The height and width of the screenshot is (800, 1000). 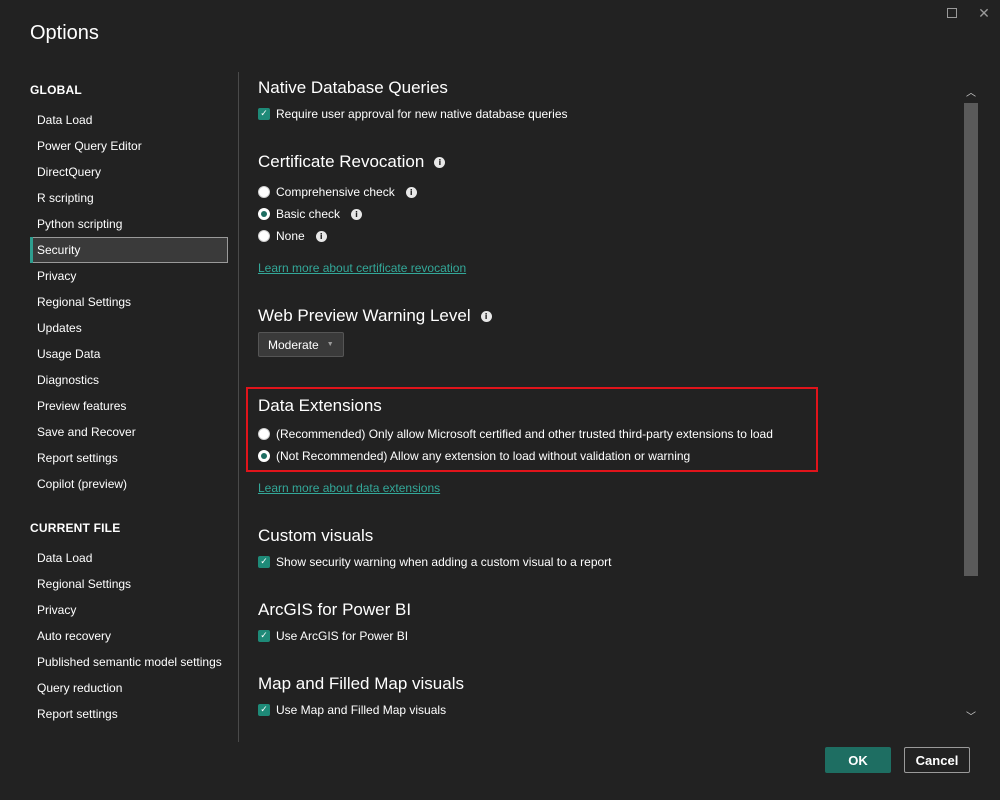 I want to click on sidebar-item-usage-data: Usage Data, so click(x=129, y=354).